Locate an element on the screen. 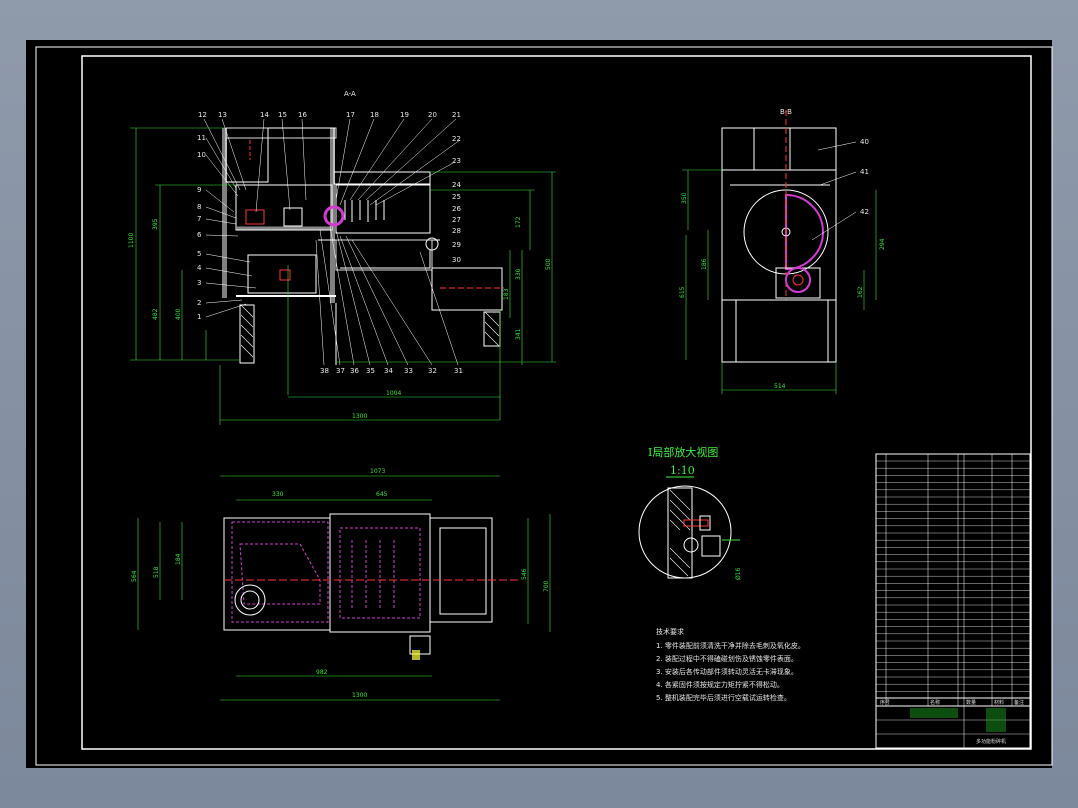 Image resolution: width=1078 pixels, height=808 pixels. detail-scale: 1:10 is located at coordinates (682, 470).